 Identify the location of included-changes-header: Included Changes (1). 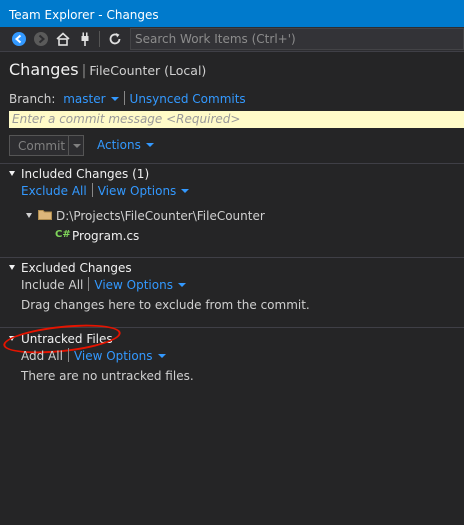
(79, 174).